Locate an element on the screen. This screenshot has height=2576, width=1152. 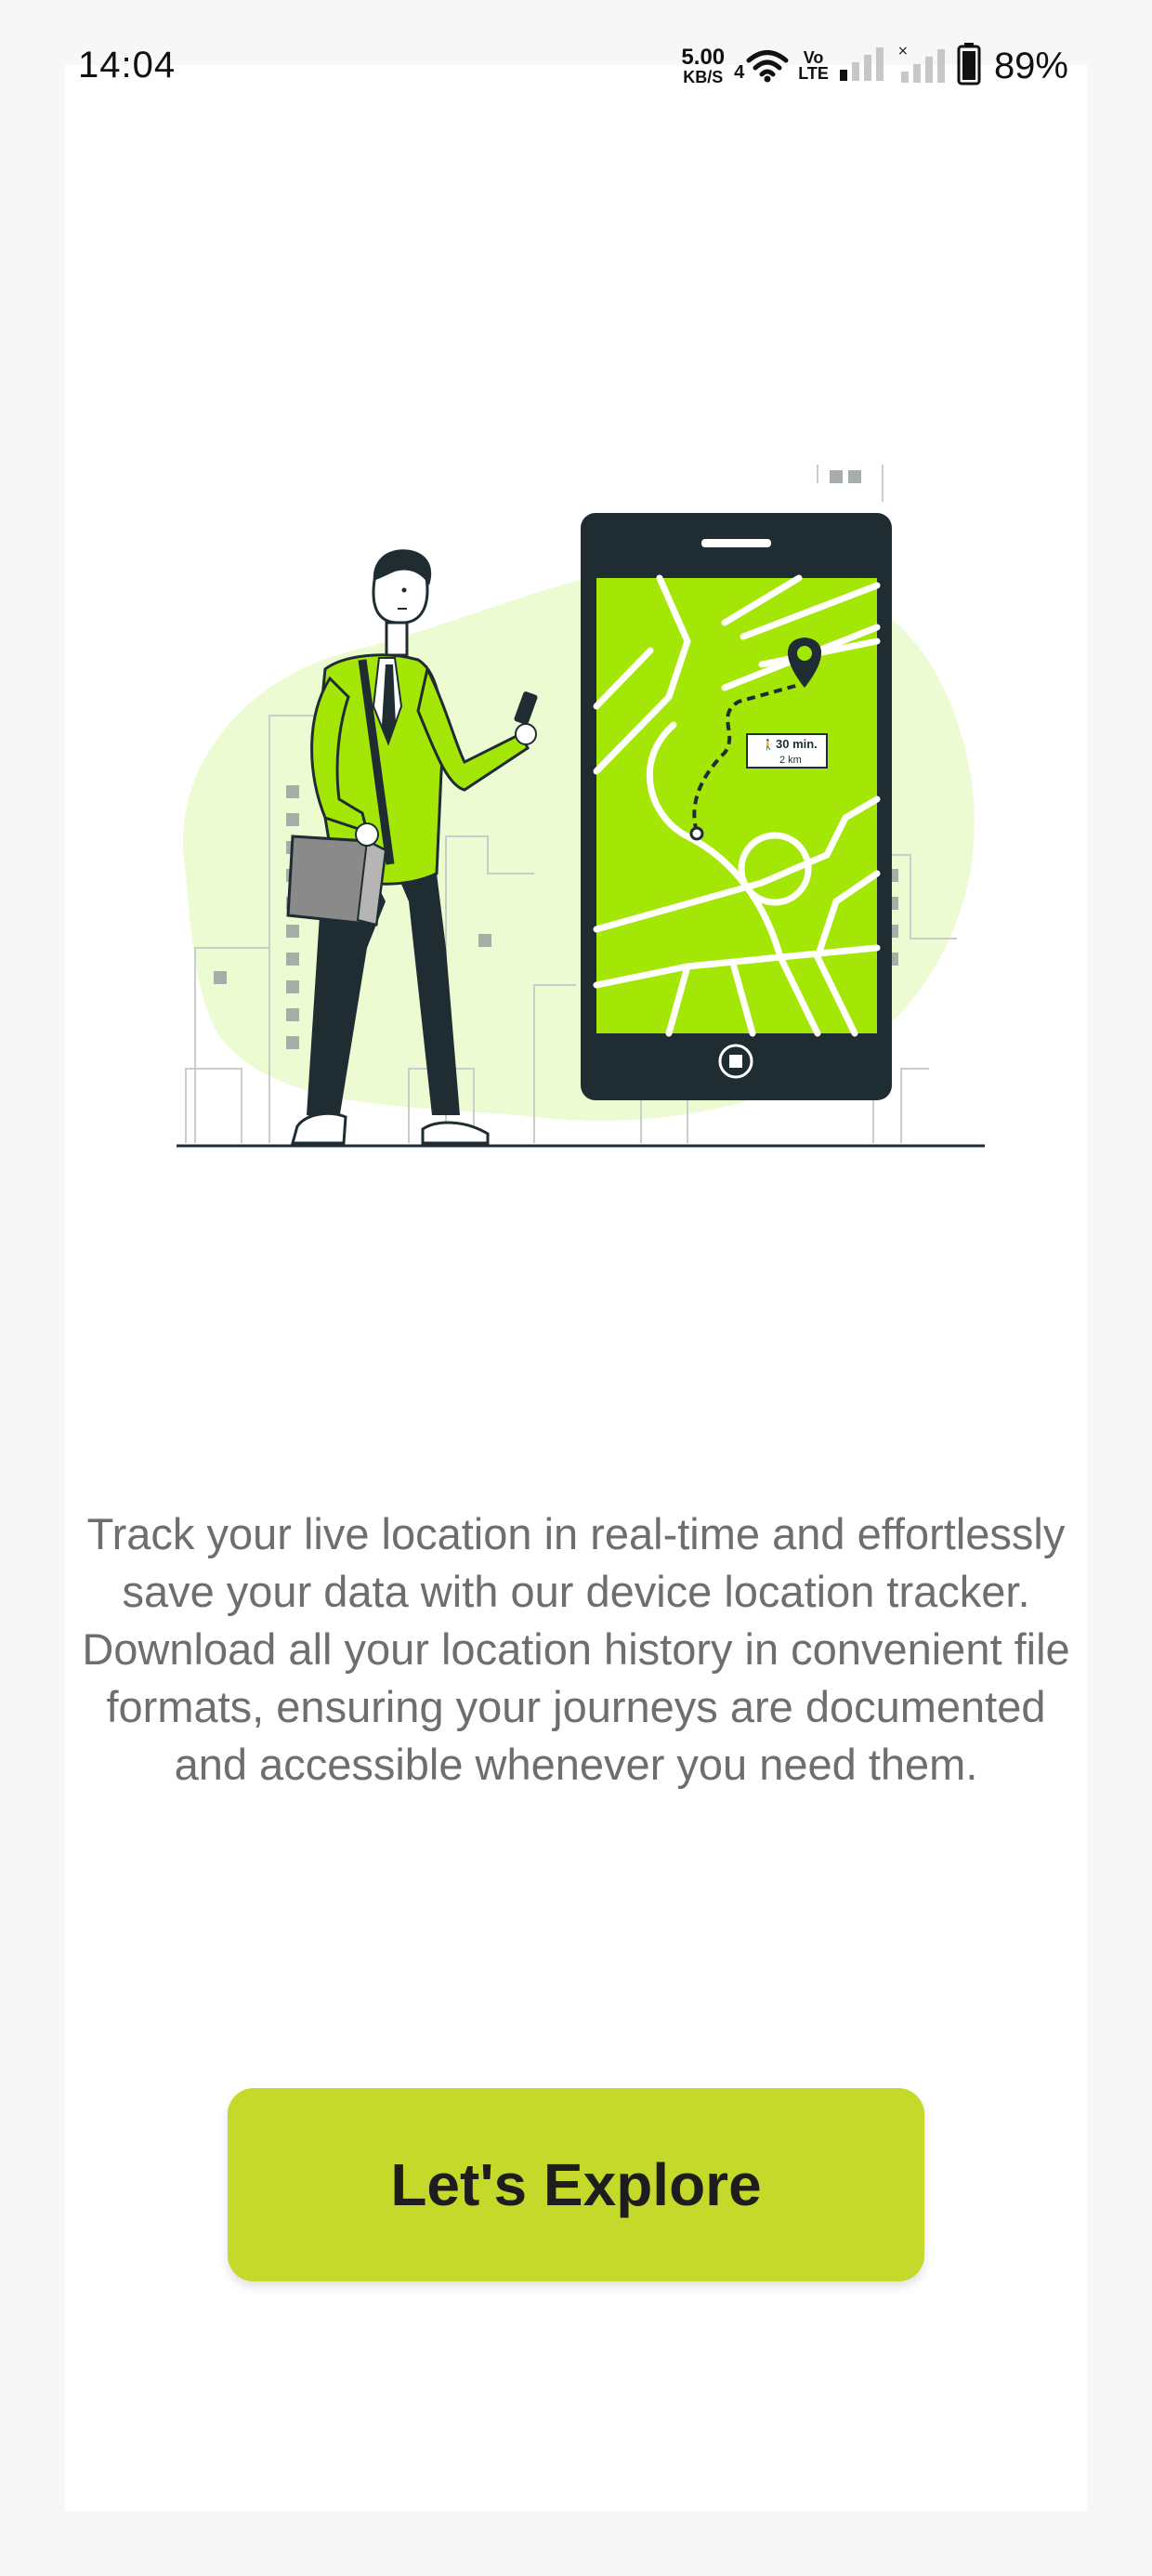
volte-indicator: Vo LTE is located at coordinates (813, 66).